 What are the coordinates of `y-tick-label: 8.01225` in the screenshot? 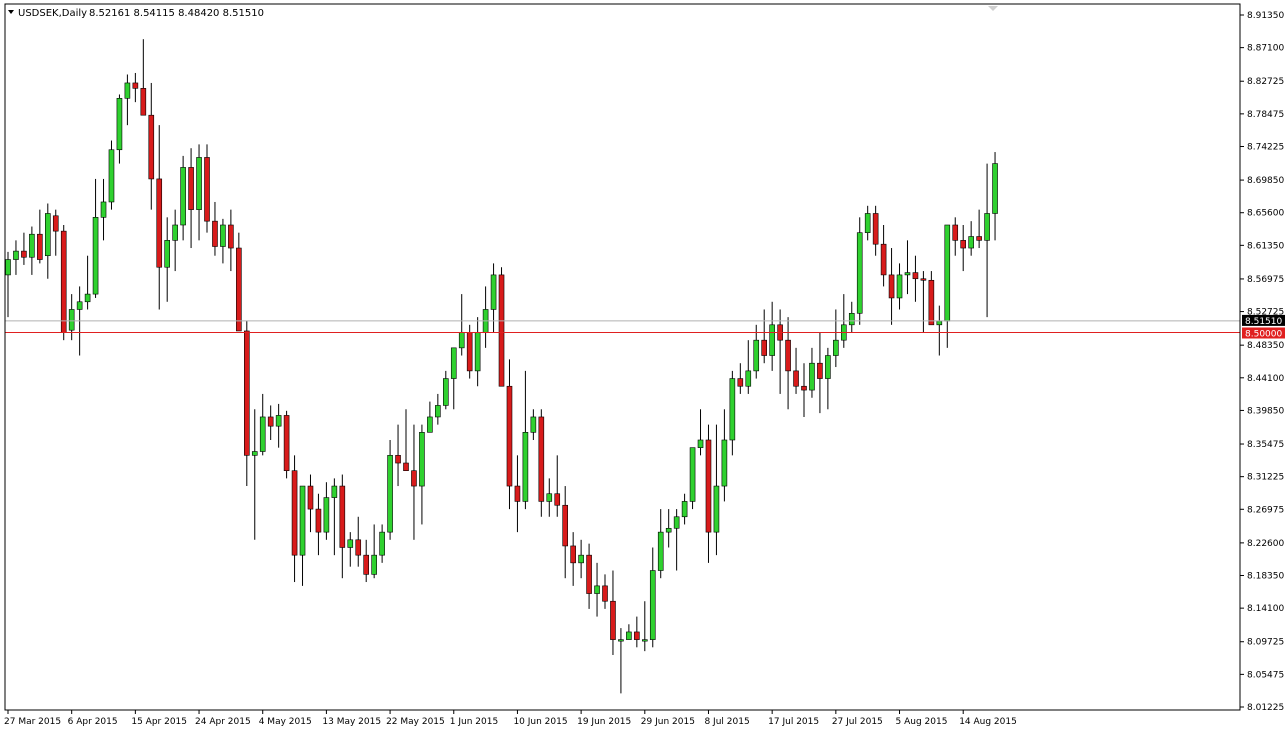 It's located at (1265, 708).